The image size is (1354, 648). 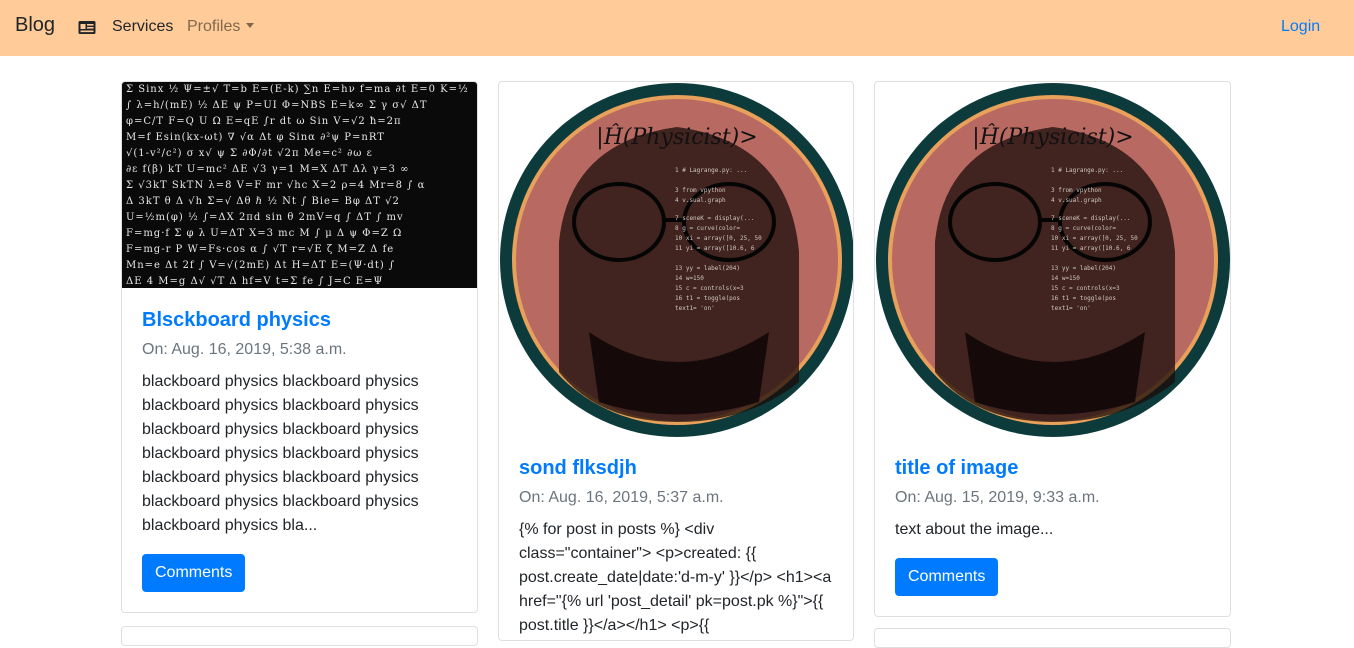 I want to click on nav-profiles-dropdown: Profiles, so click(x=221, y=27).